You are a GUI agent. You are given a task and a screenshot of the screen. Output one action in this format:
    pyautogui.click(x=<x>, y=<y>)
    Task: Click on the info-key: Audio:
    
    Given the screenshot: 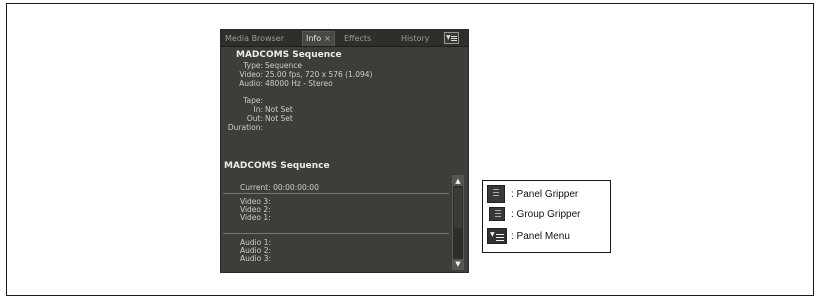 What is the action you would take?
    pyautogui.click(x=251, y=83)
    